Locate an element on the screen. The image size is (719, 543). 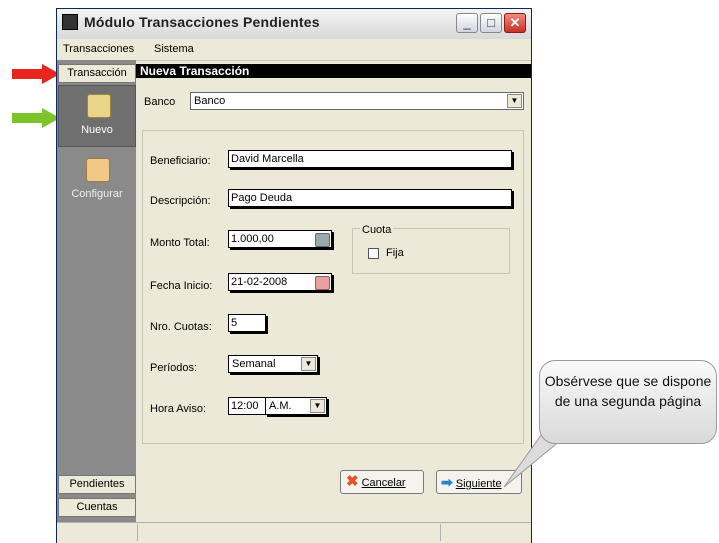
menu-sistema: Sistema is located at coordinates (174, 49).